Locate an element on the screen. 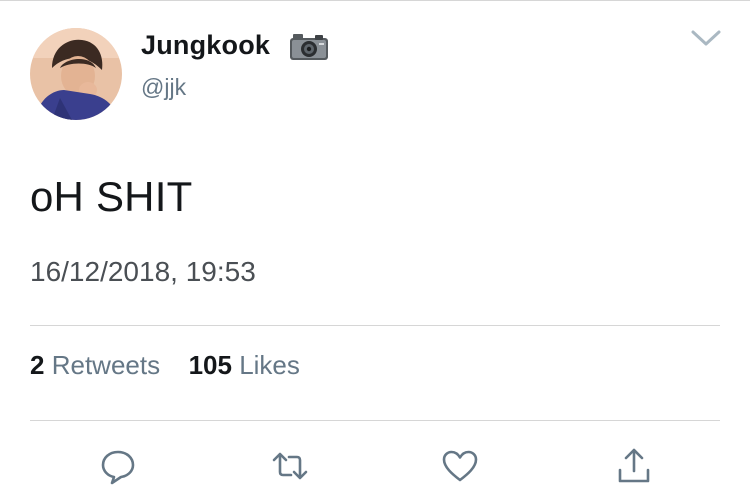  reply-icon is located at coordinates (118, 466).